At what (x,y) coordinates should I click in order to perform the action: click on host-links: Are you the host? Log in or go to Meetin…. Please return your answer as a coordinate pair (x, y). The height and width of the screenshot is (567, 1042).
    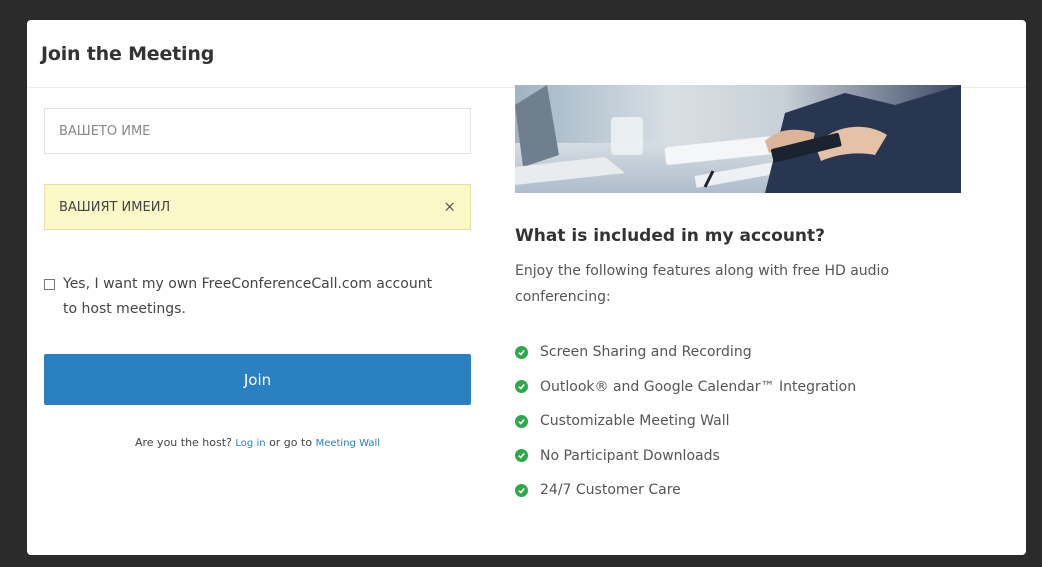
    Looking at the image, I should click on (257, 442).